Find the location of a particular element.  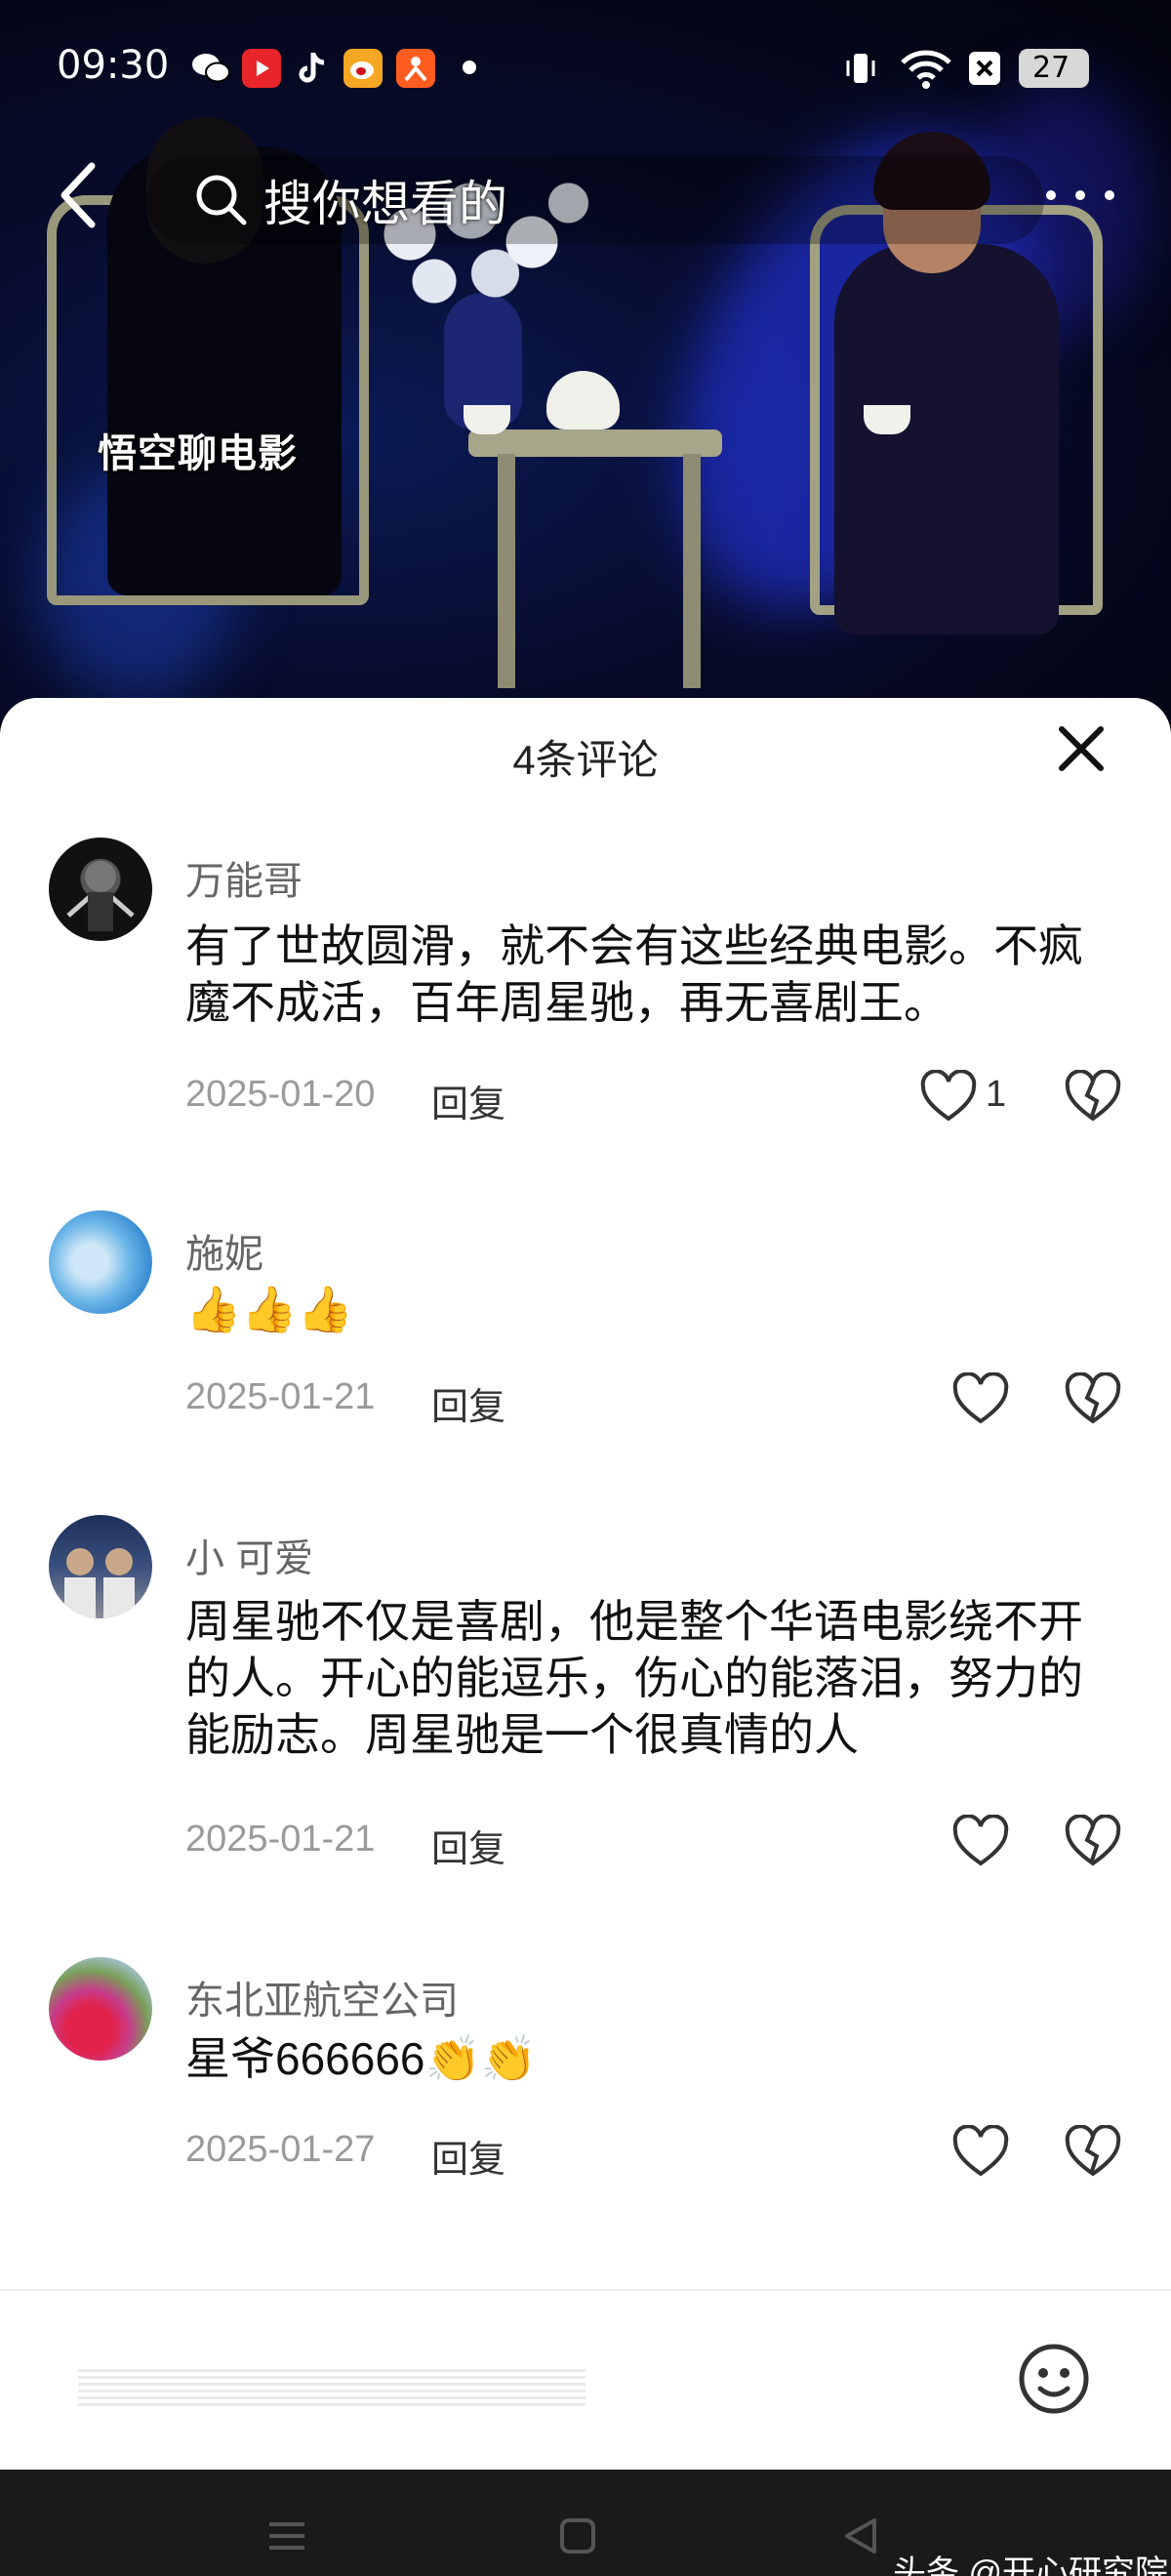

tea-table is located at coordinates (595, 443).